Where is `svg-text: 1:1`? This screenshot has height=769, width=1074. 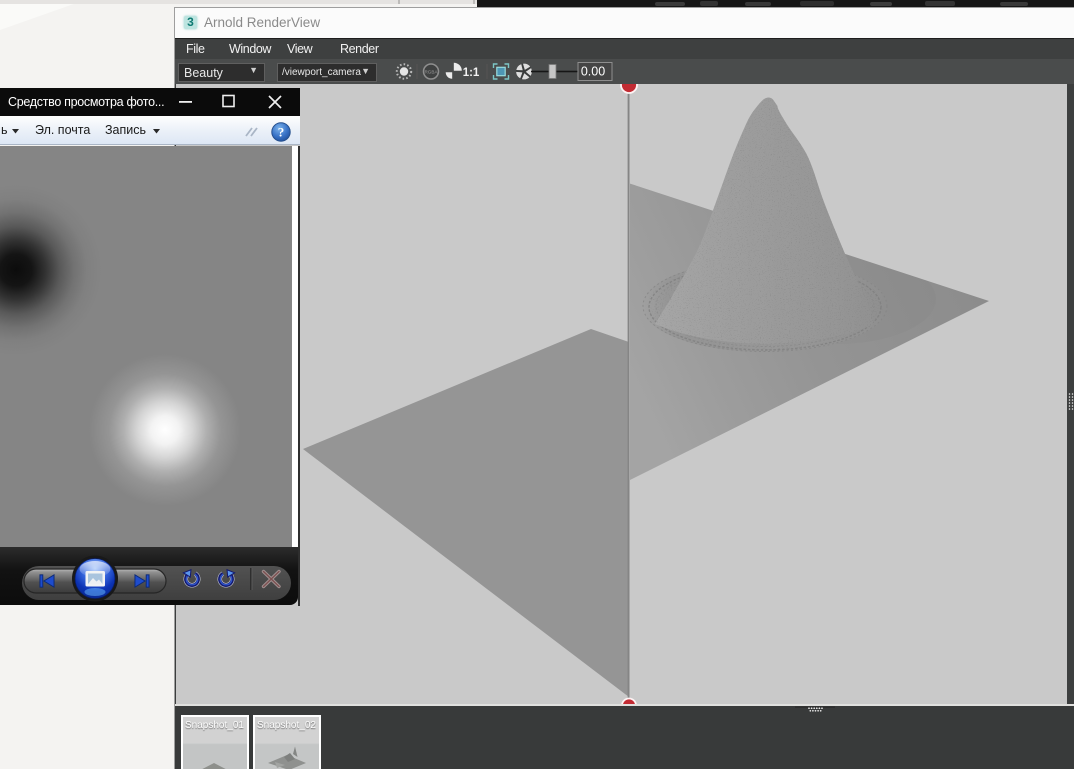 svg-text: 1:1 is located at coordinates (471, 73).